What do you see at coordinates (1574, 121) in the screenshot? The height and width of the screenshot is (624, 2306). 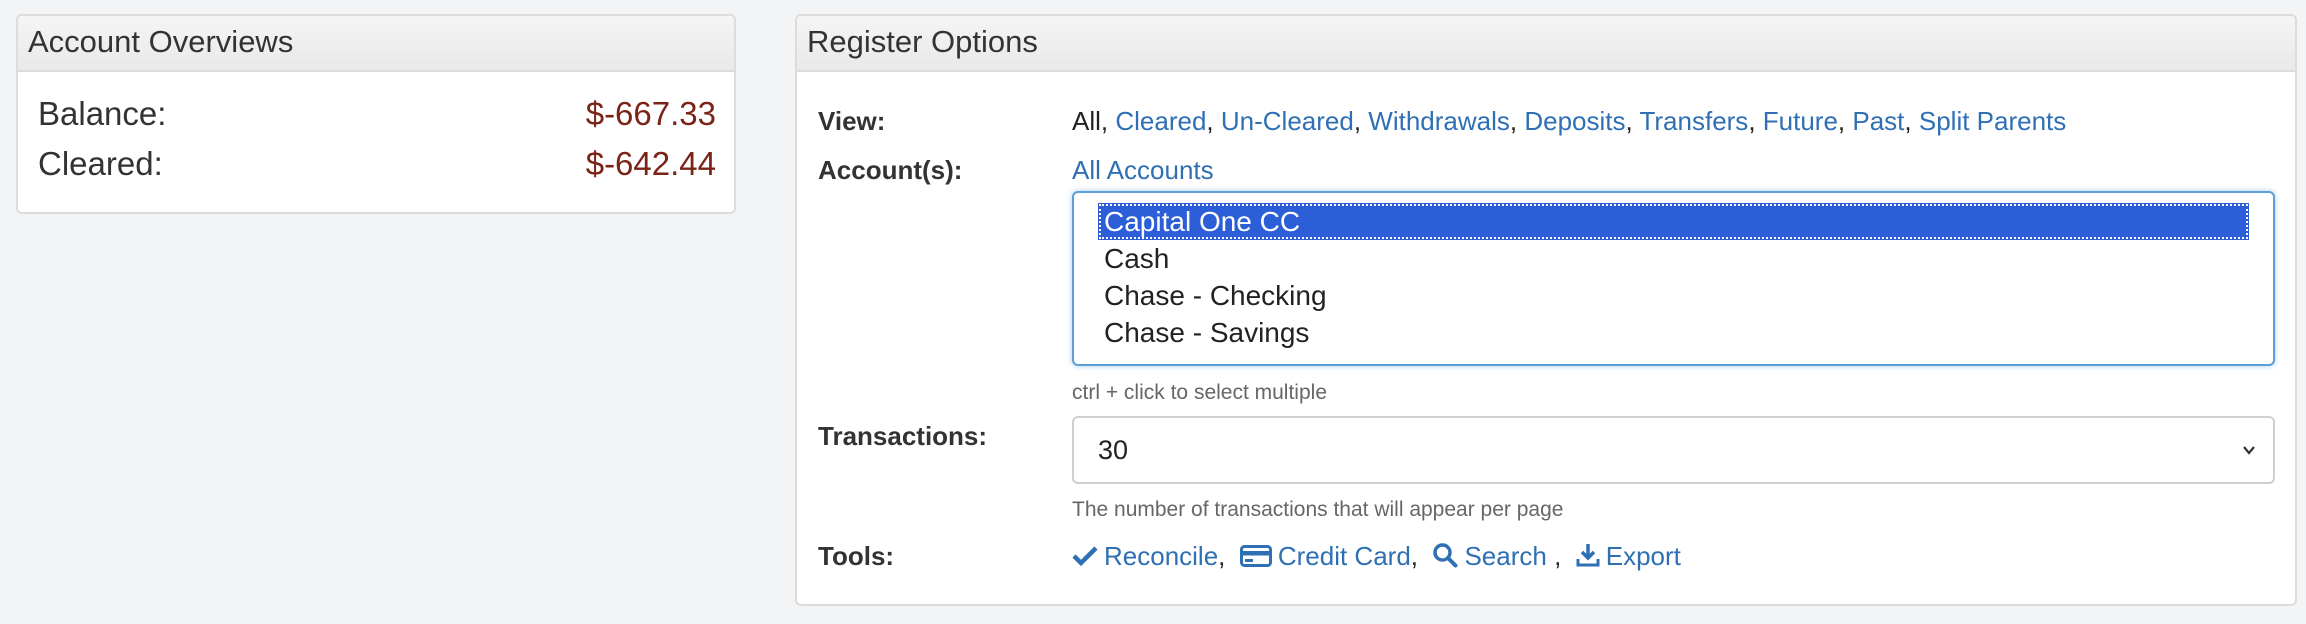 I see `view-link-deposits: Deposits` at bounding box center [1574, 121].